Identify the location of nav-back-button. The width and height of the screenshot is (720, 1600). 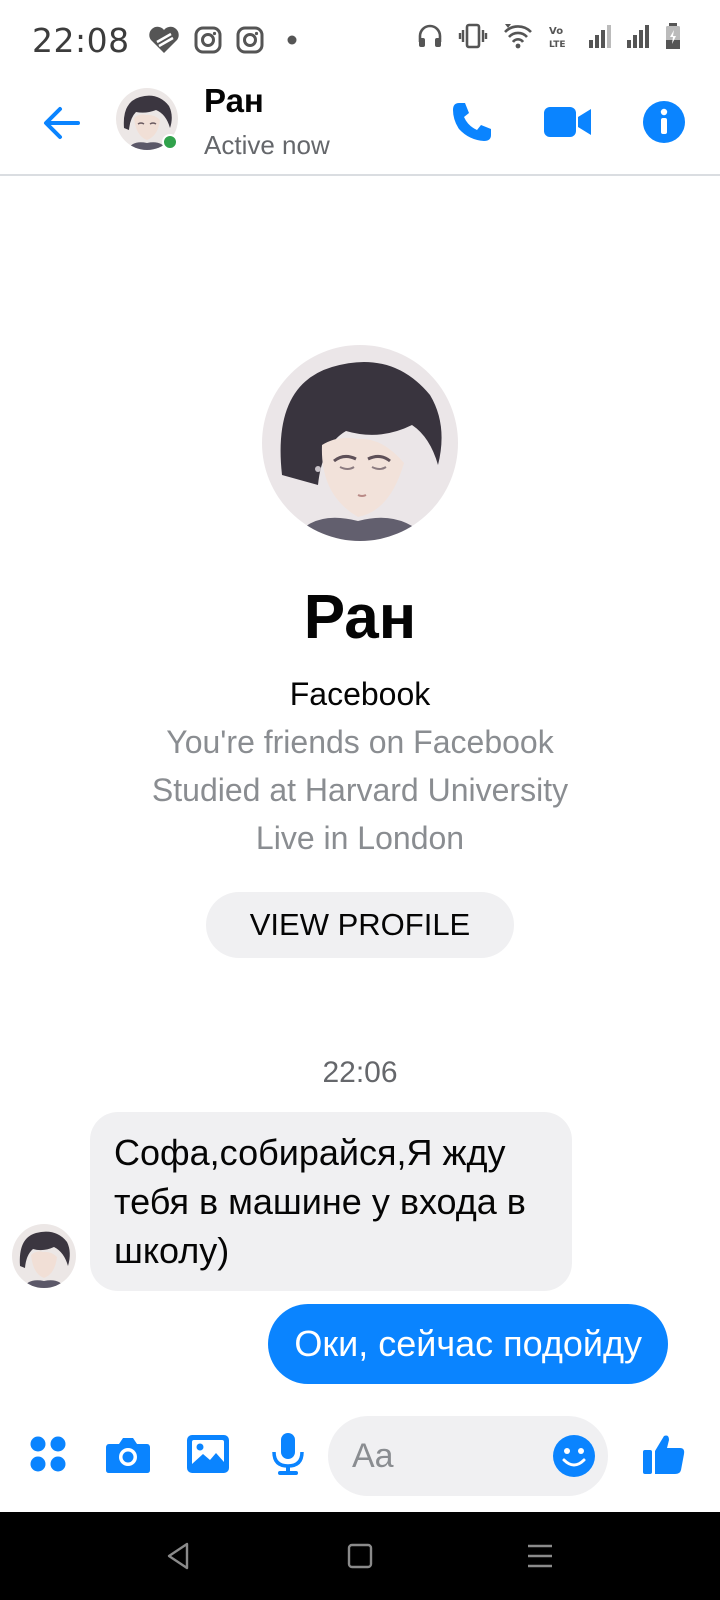
(178, 1556).